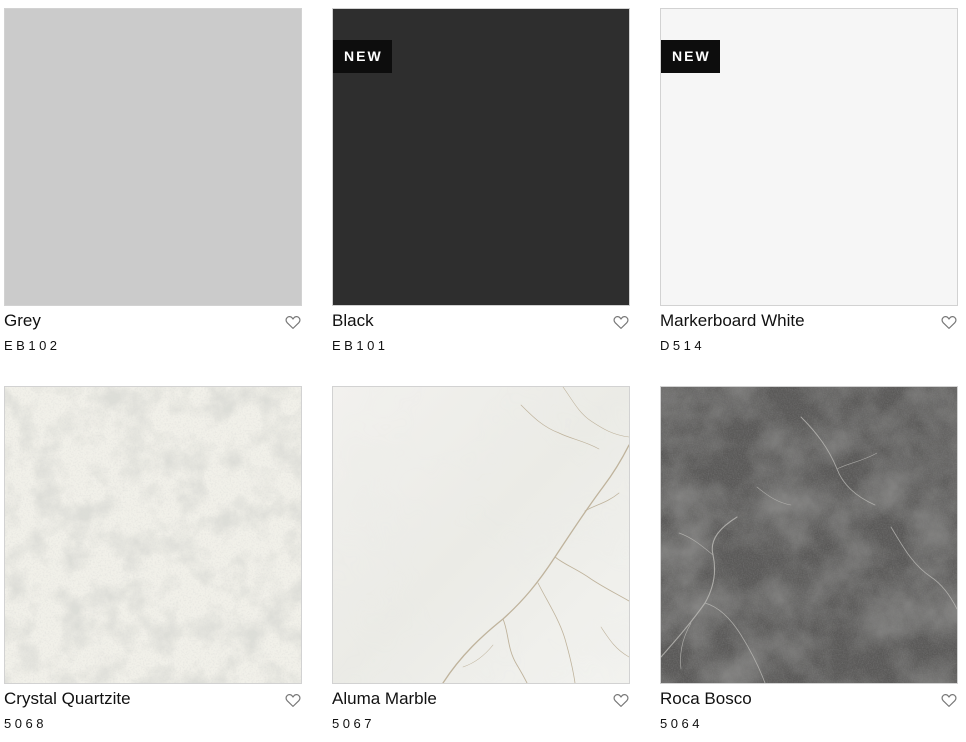  I want to click on product-name: Aluma Marble, so click(384, 699).